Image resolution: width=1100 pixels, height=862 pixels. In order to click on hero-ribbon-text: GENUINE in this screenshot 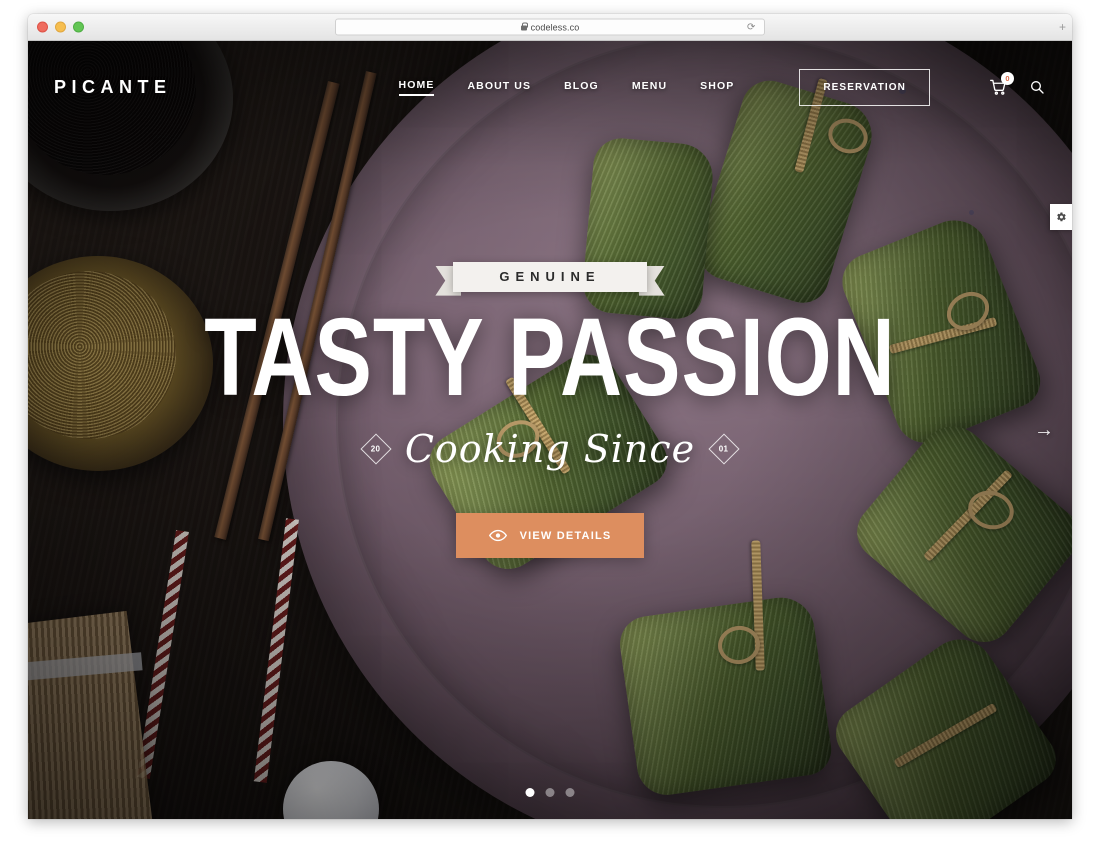, I will do `click(550, 277)`.